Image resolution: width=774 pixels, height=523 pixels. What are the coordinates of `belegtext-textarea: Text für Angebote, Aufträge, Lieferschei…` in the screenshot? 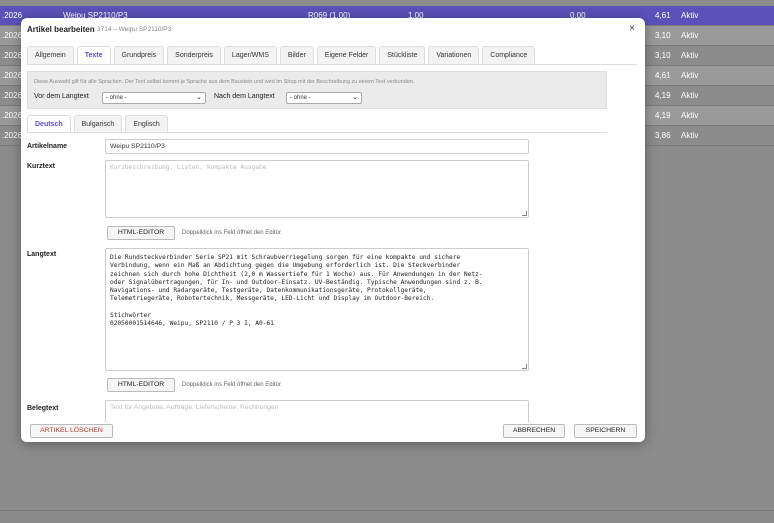 It's located at (317, 412).